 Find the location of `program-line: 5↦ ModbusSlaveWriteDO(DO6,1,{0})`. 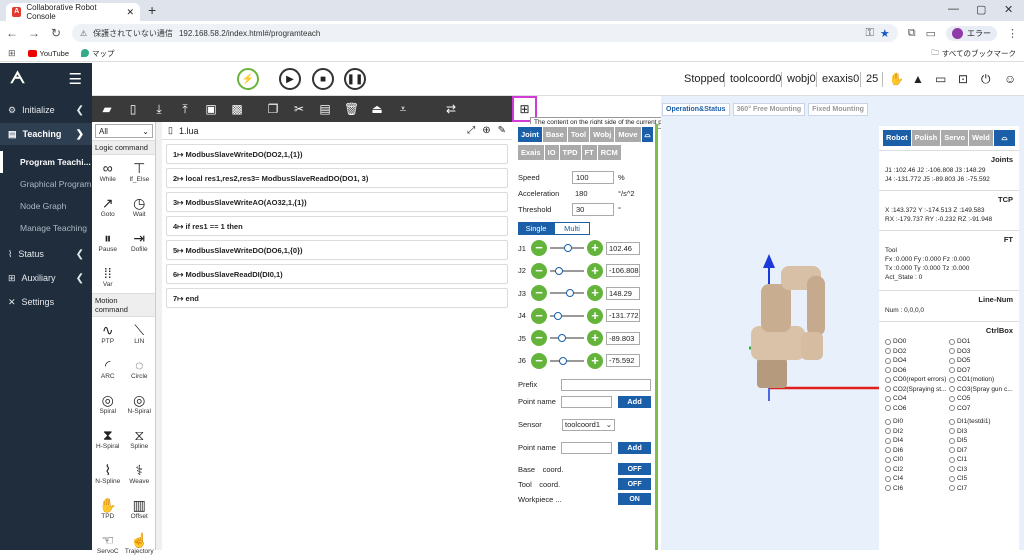

program-line: 5↦ ModbusSlaveWriteDO(DO6,1,{0}) is located at coordinates (337, 250).